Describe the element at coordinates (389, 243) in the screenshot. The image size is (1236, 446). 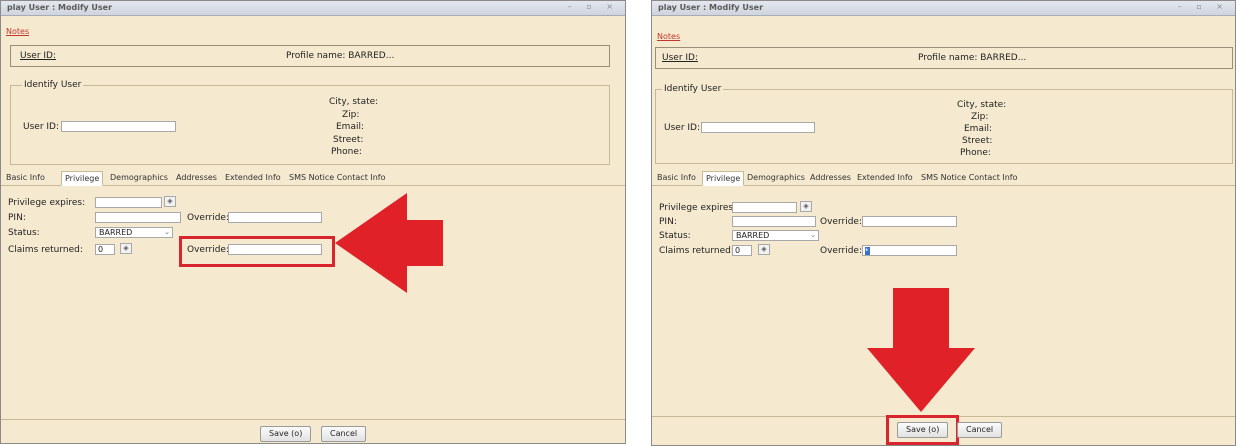
I see `red-arrow-left-icon` at that location.